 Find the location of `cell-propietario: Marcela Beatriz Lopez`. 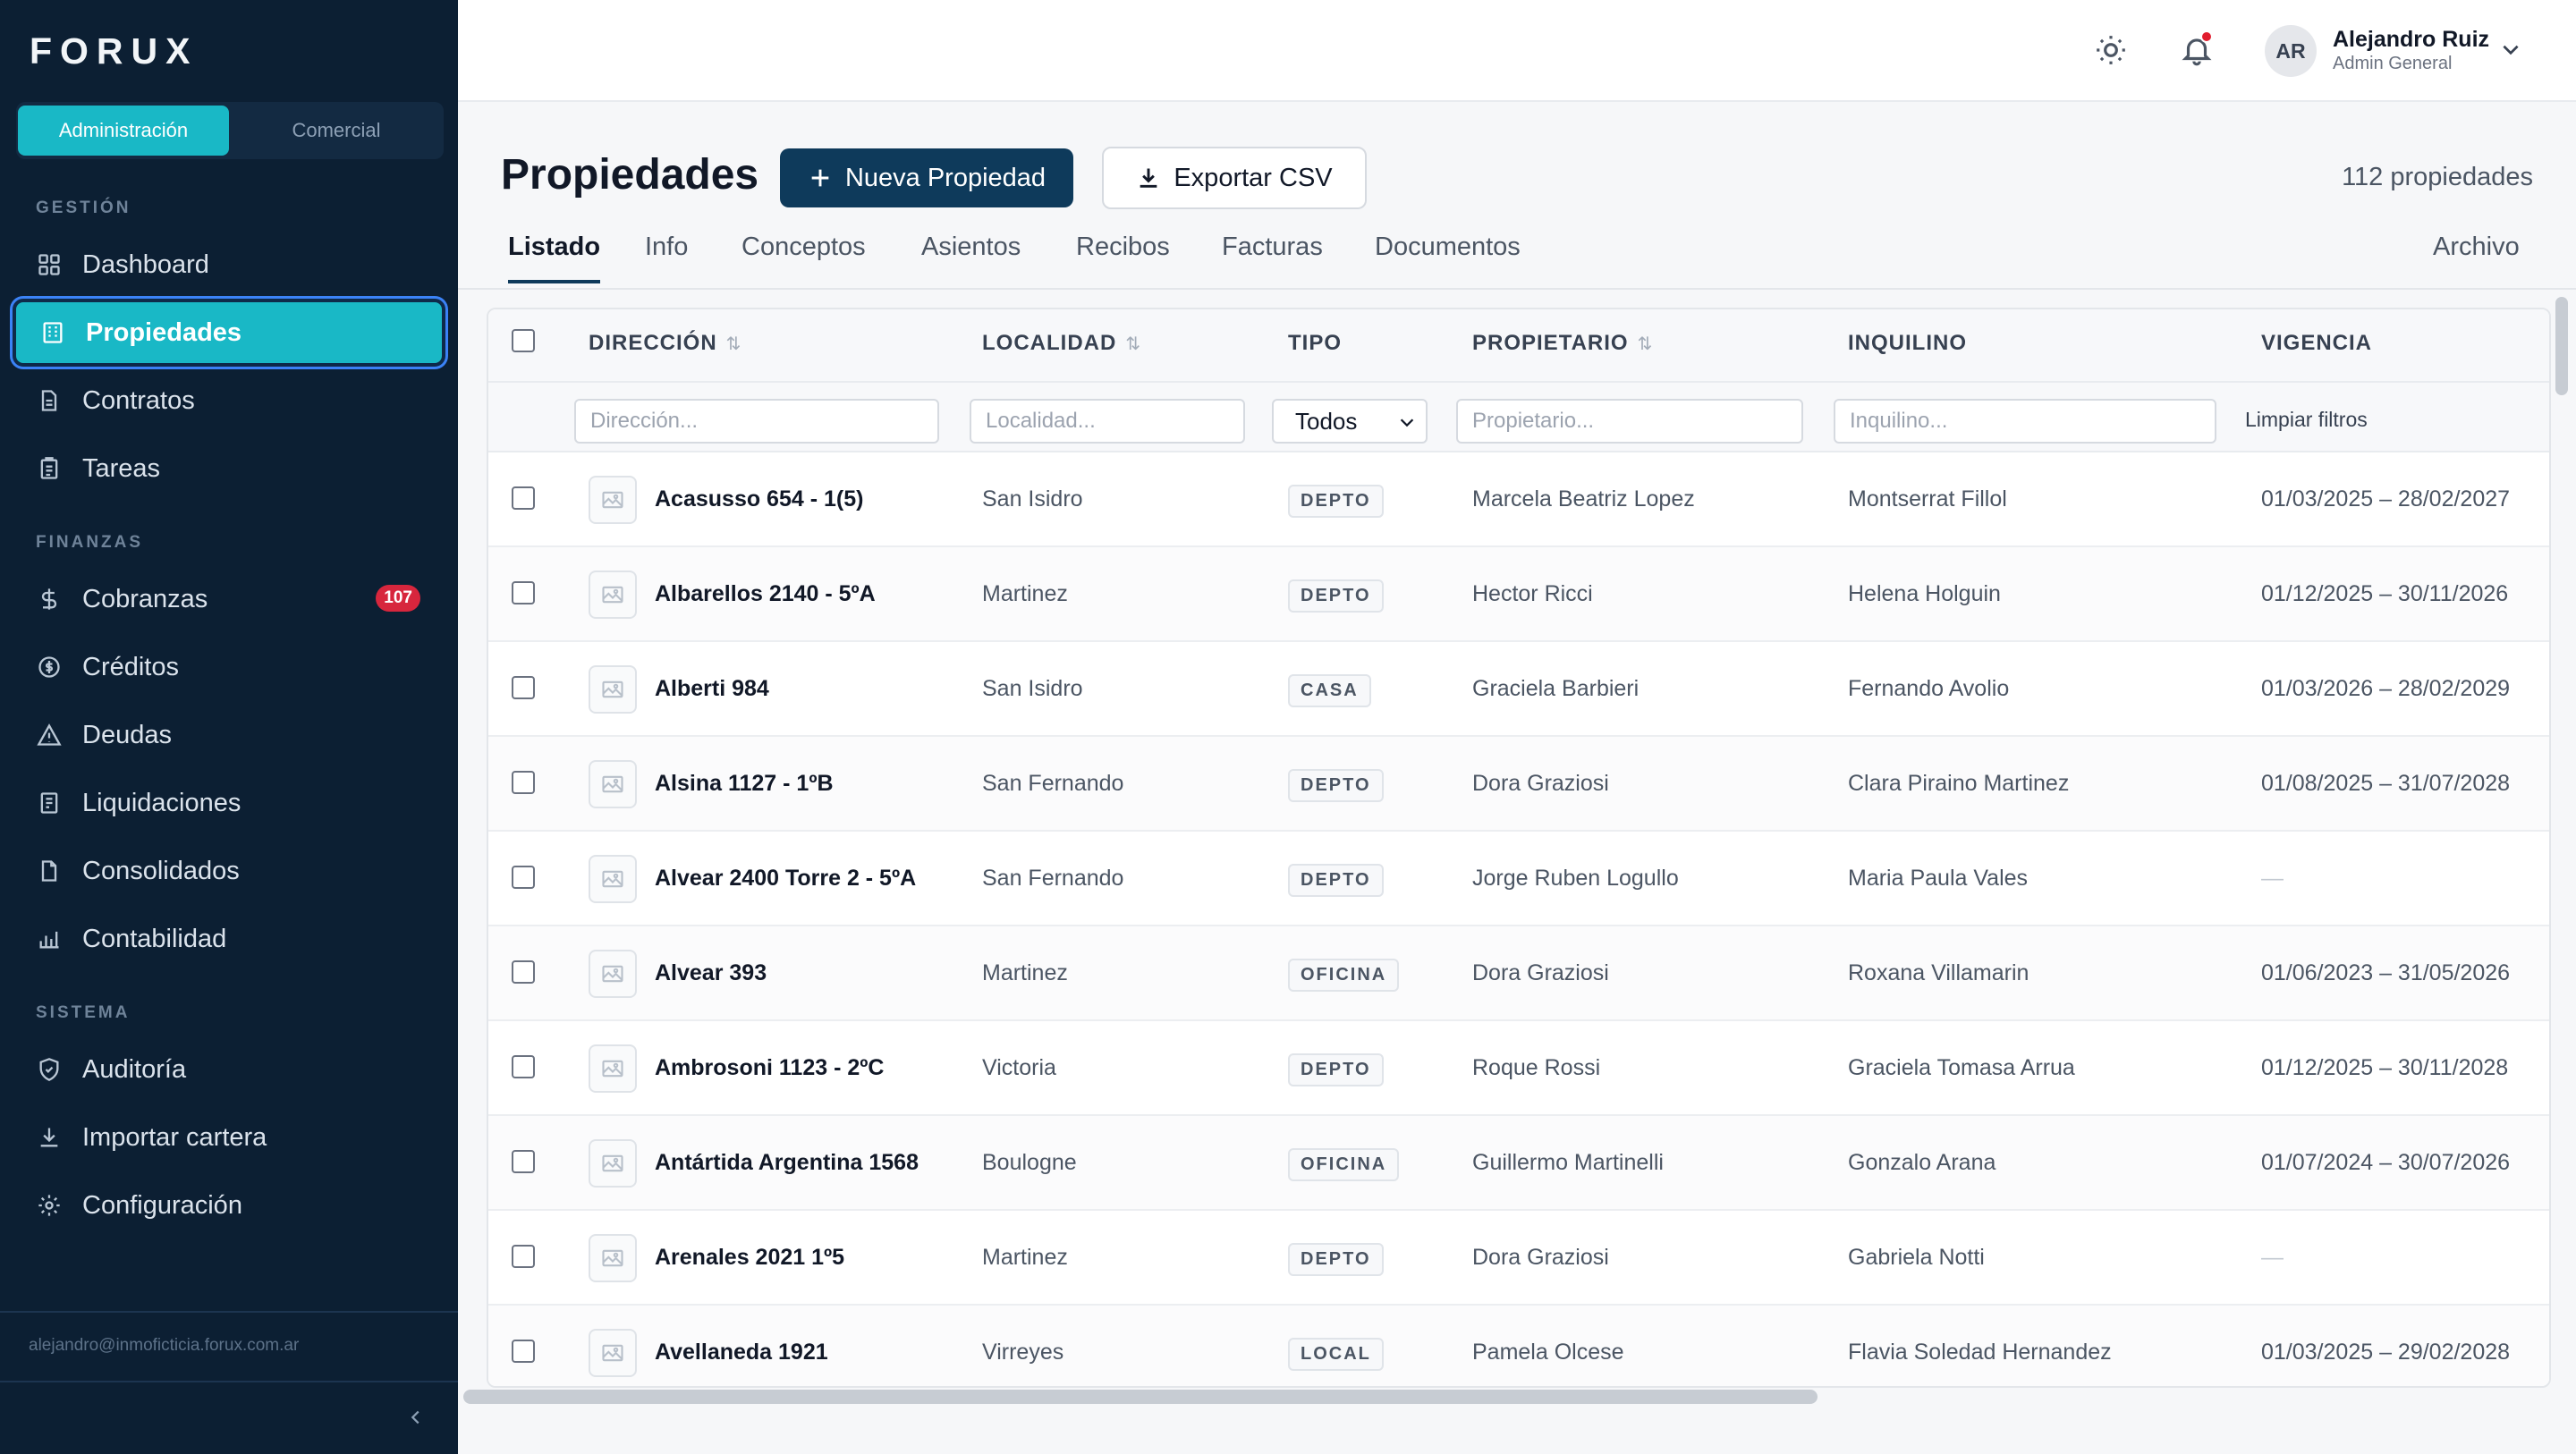

cell-propietario: Marcela Beatriz Lopez is located at coordinates (1583, 499).